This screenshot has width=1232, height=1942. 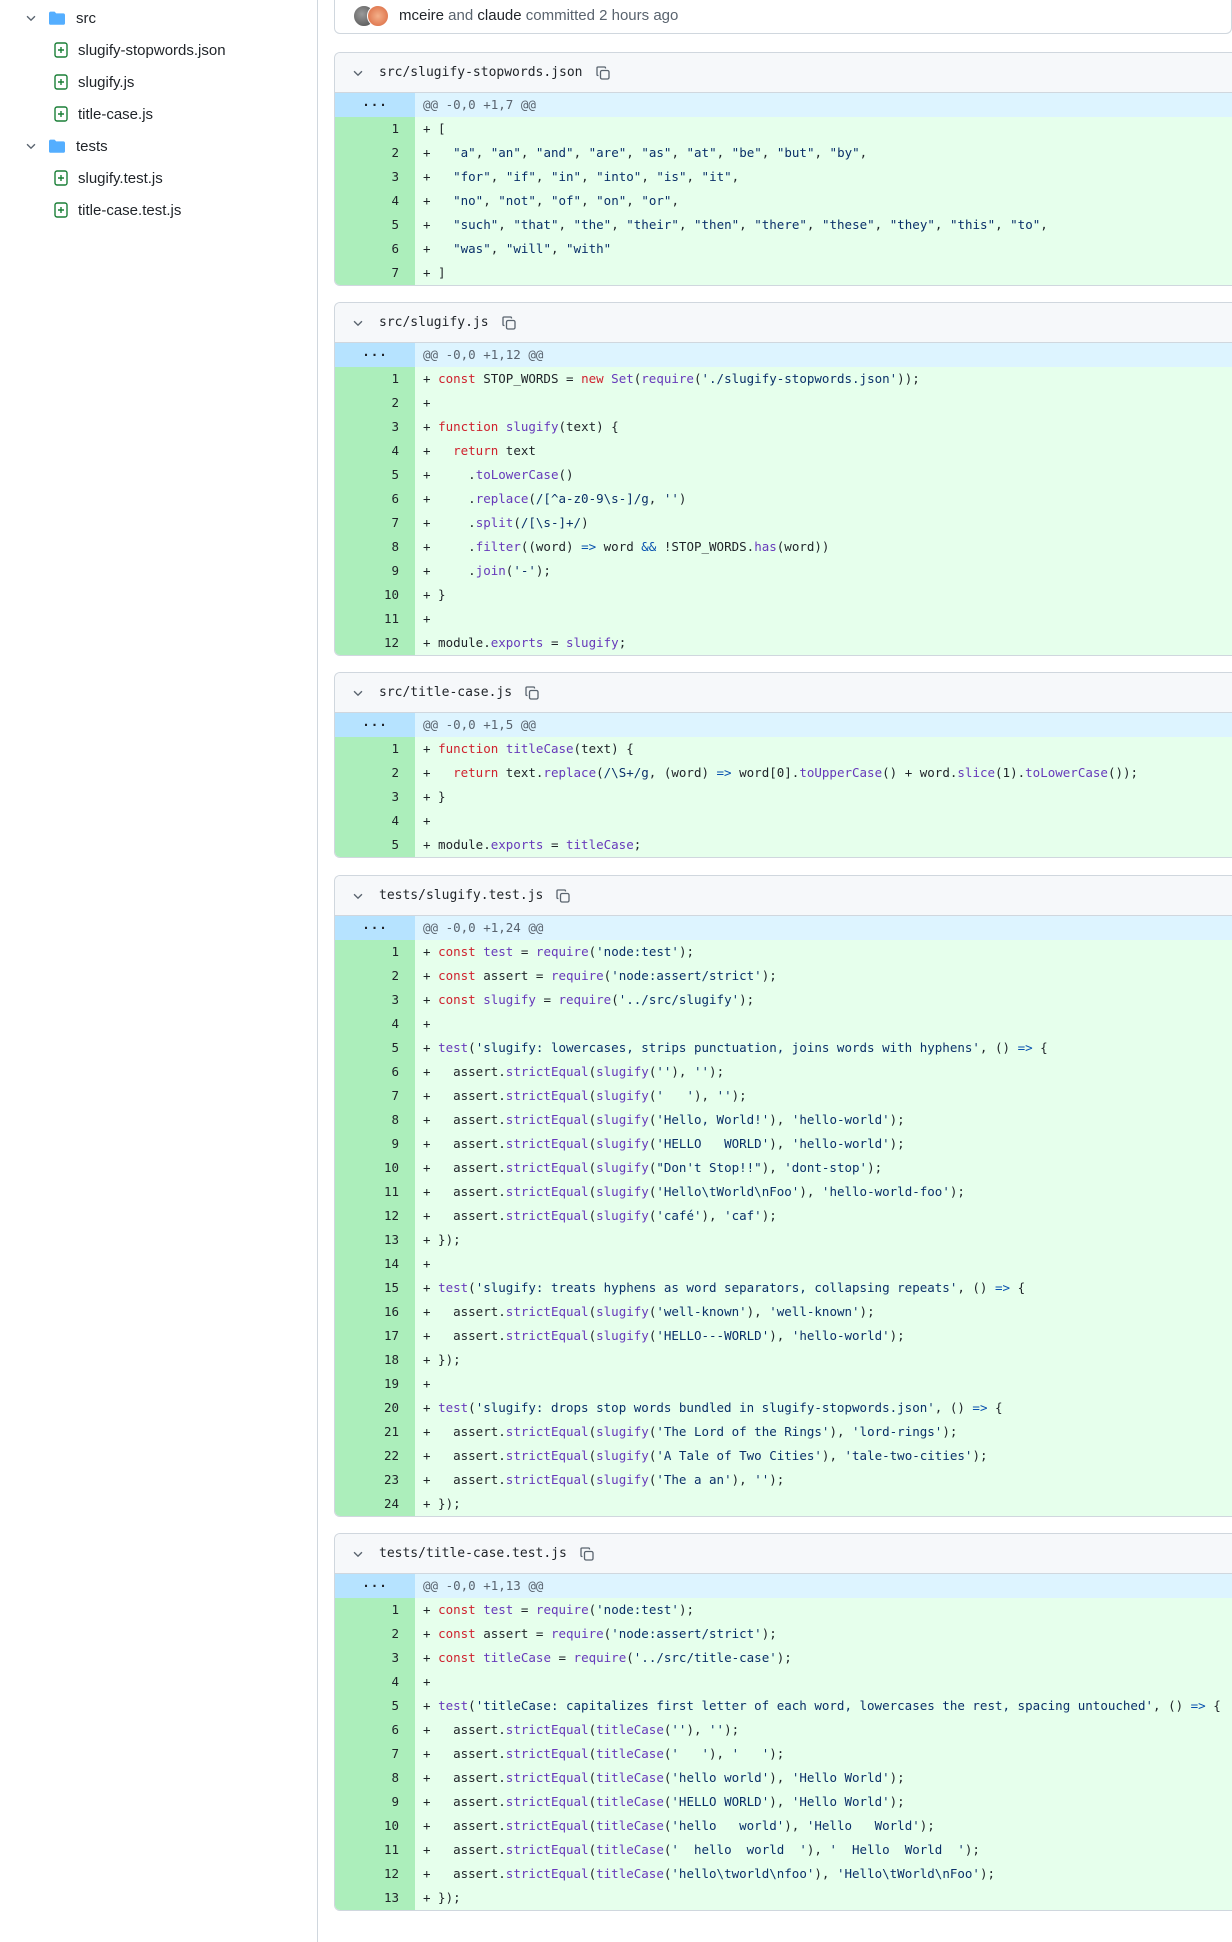 What do you see at coordinates (375, 1312) in the screenshot?
I see `line-number: 16` at bounding box center [375, 1312].